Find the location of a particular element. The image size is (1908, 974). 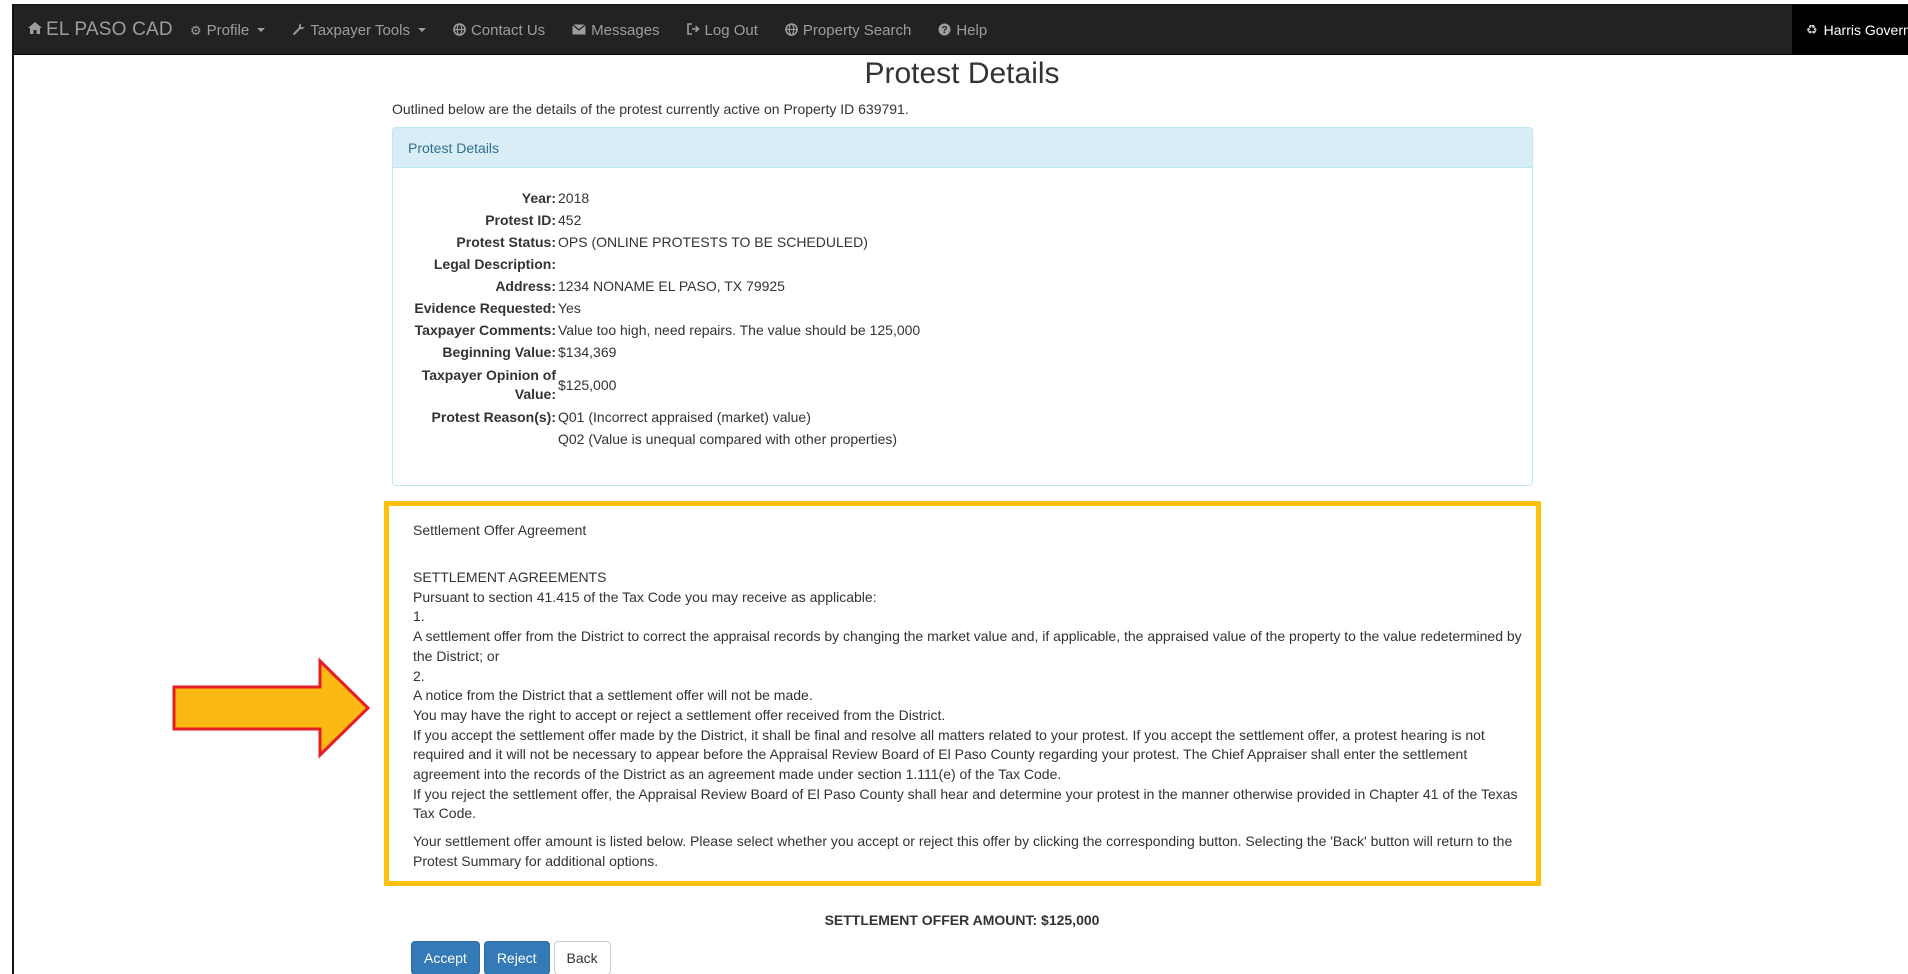

nav-item-log-out: Log Out is located at coordinates (722, 30).